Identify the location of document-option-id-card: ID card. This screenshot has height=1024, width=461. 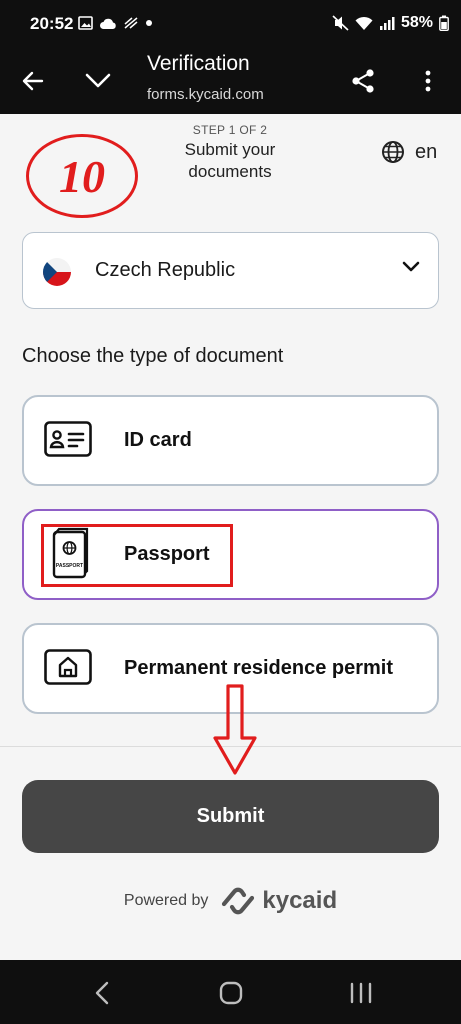
(230, 440).